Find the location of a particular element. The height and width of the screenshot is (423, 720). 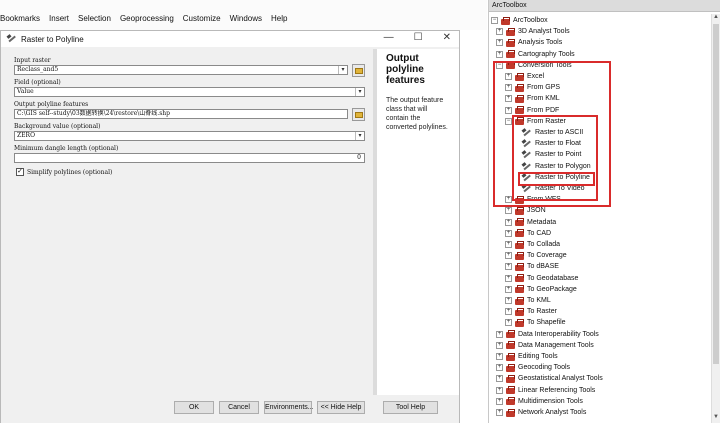

tree-item-label: JSON is located at coordinates (536, 211).